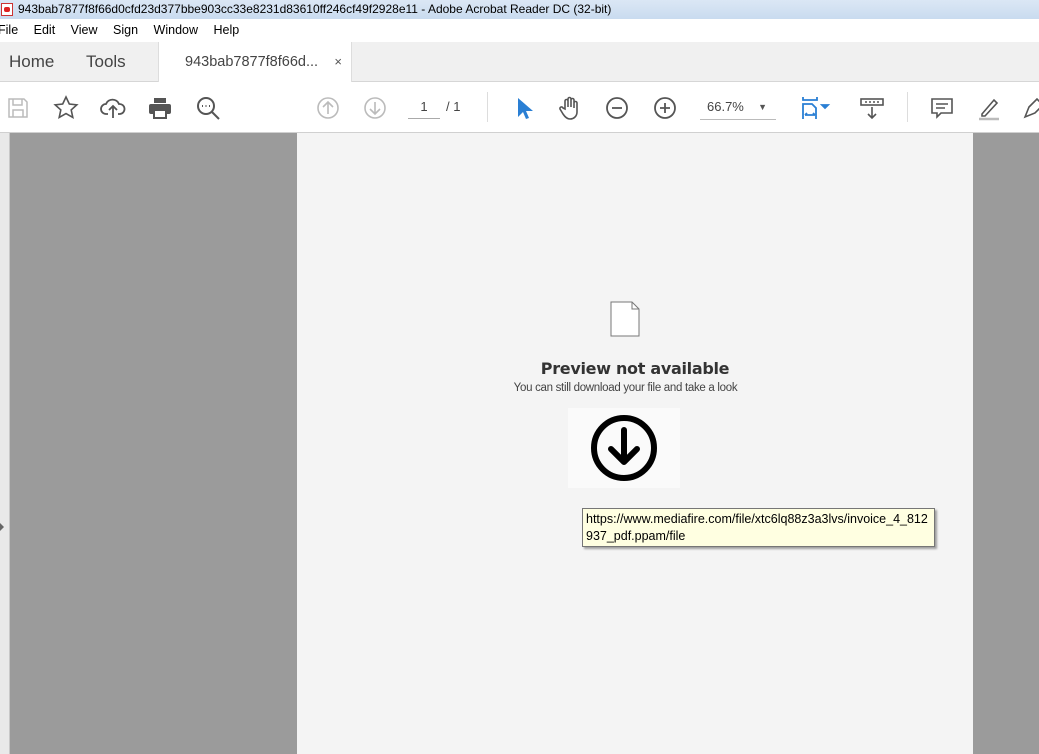  I want to click on zoom-level-value: 66.7%, so click(725, 106).